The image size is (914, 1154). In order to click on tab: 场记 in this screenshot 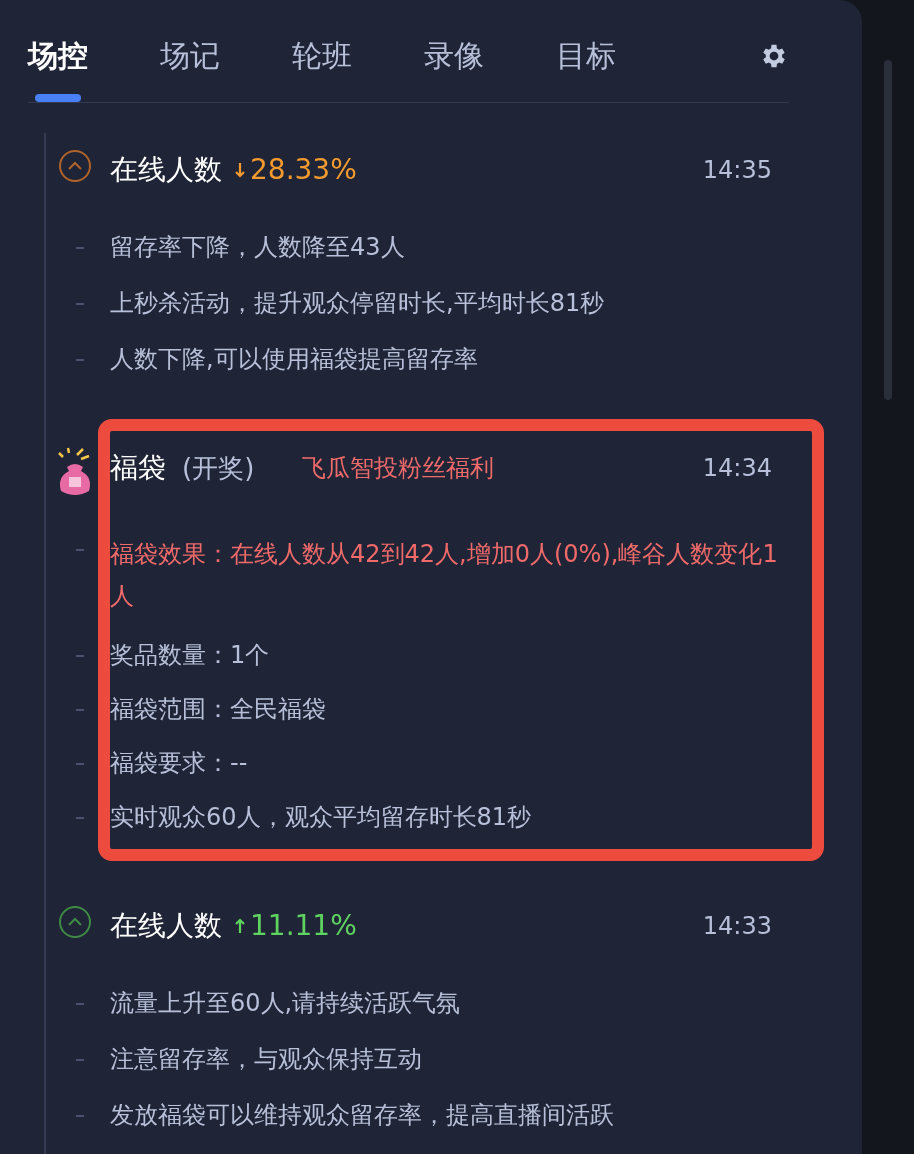, I will do `click(190, 69)`.